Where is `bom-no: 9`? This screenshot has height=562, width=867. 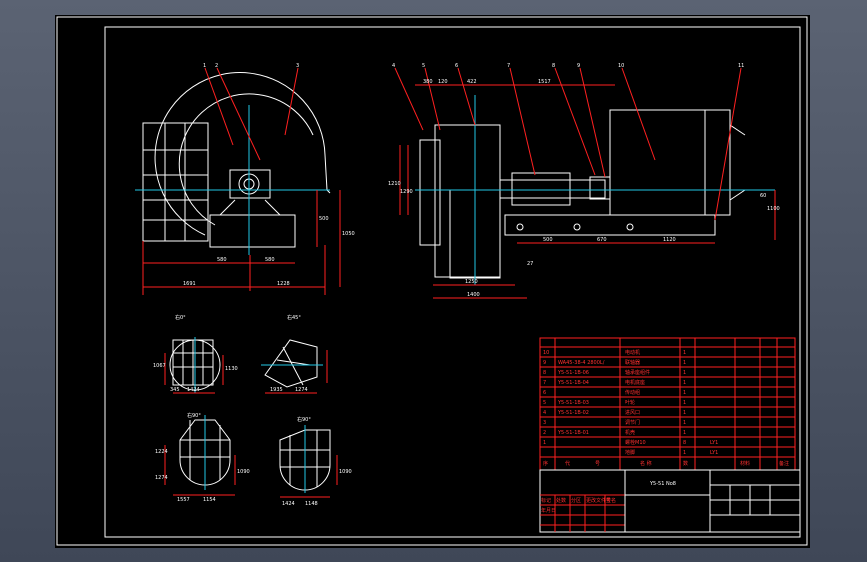
bom-no: 9 is located at coordinates (544, 363).